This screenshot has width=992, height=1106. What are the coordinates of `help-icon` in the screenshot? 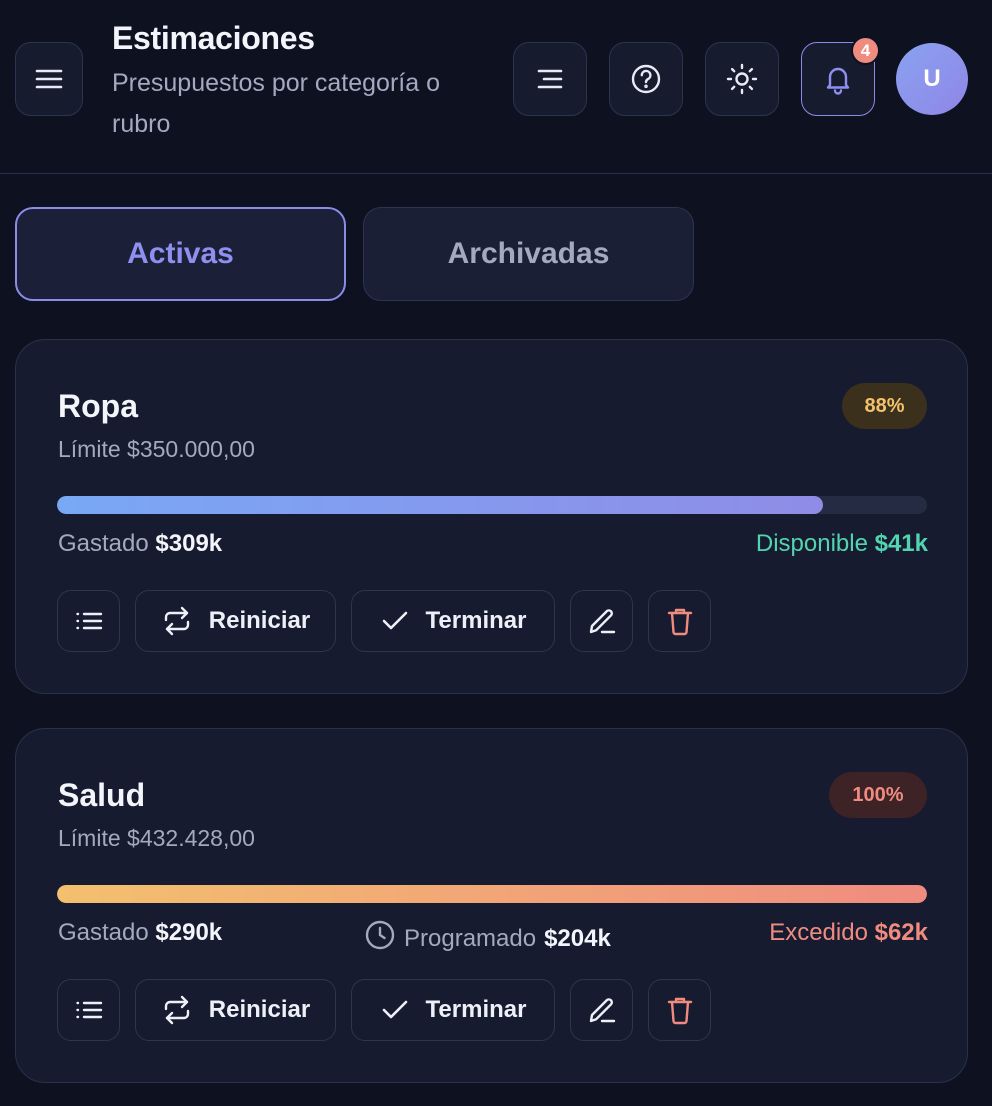 It's located at (646, 79).